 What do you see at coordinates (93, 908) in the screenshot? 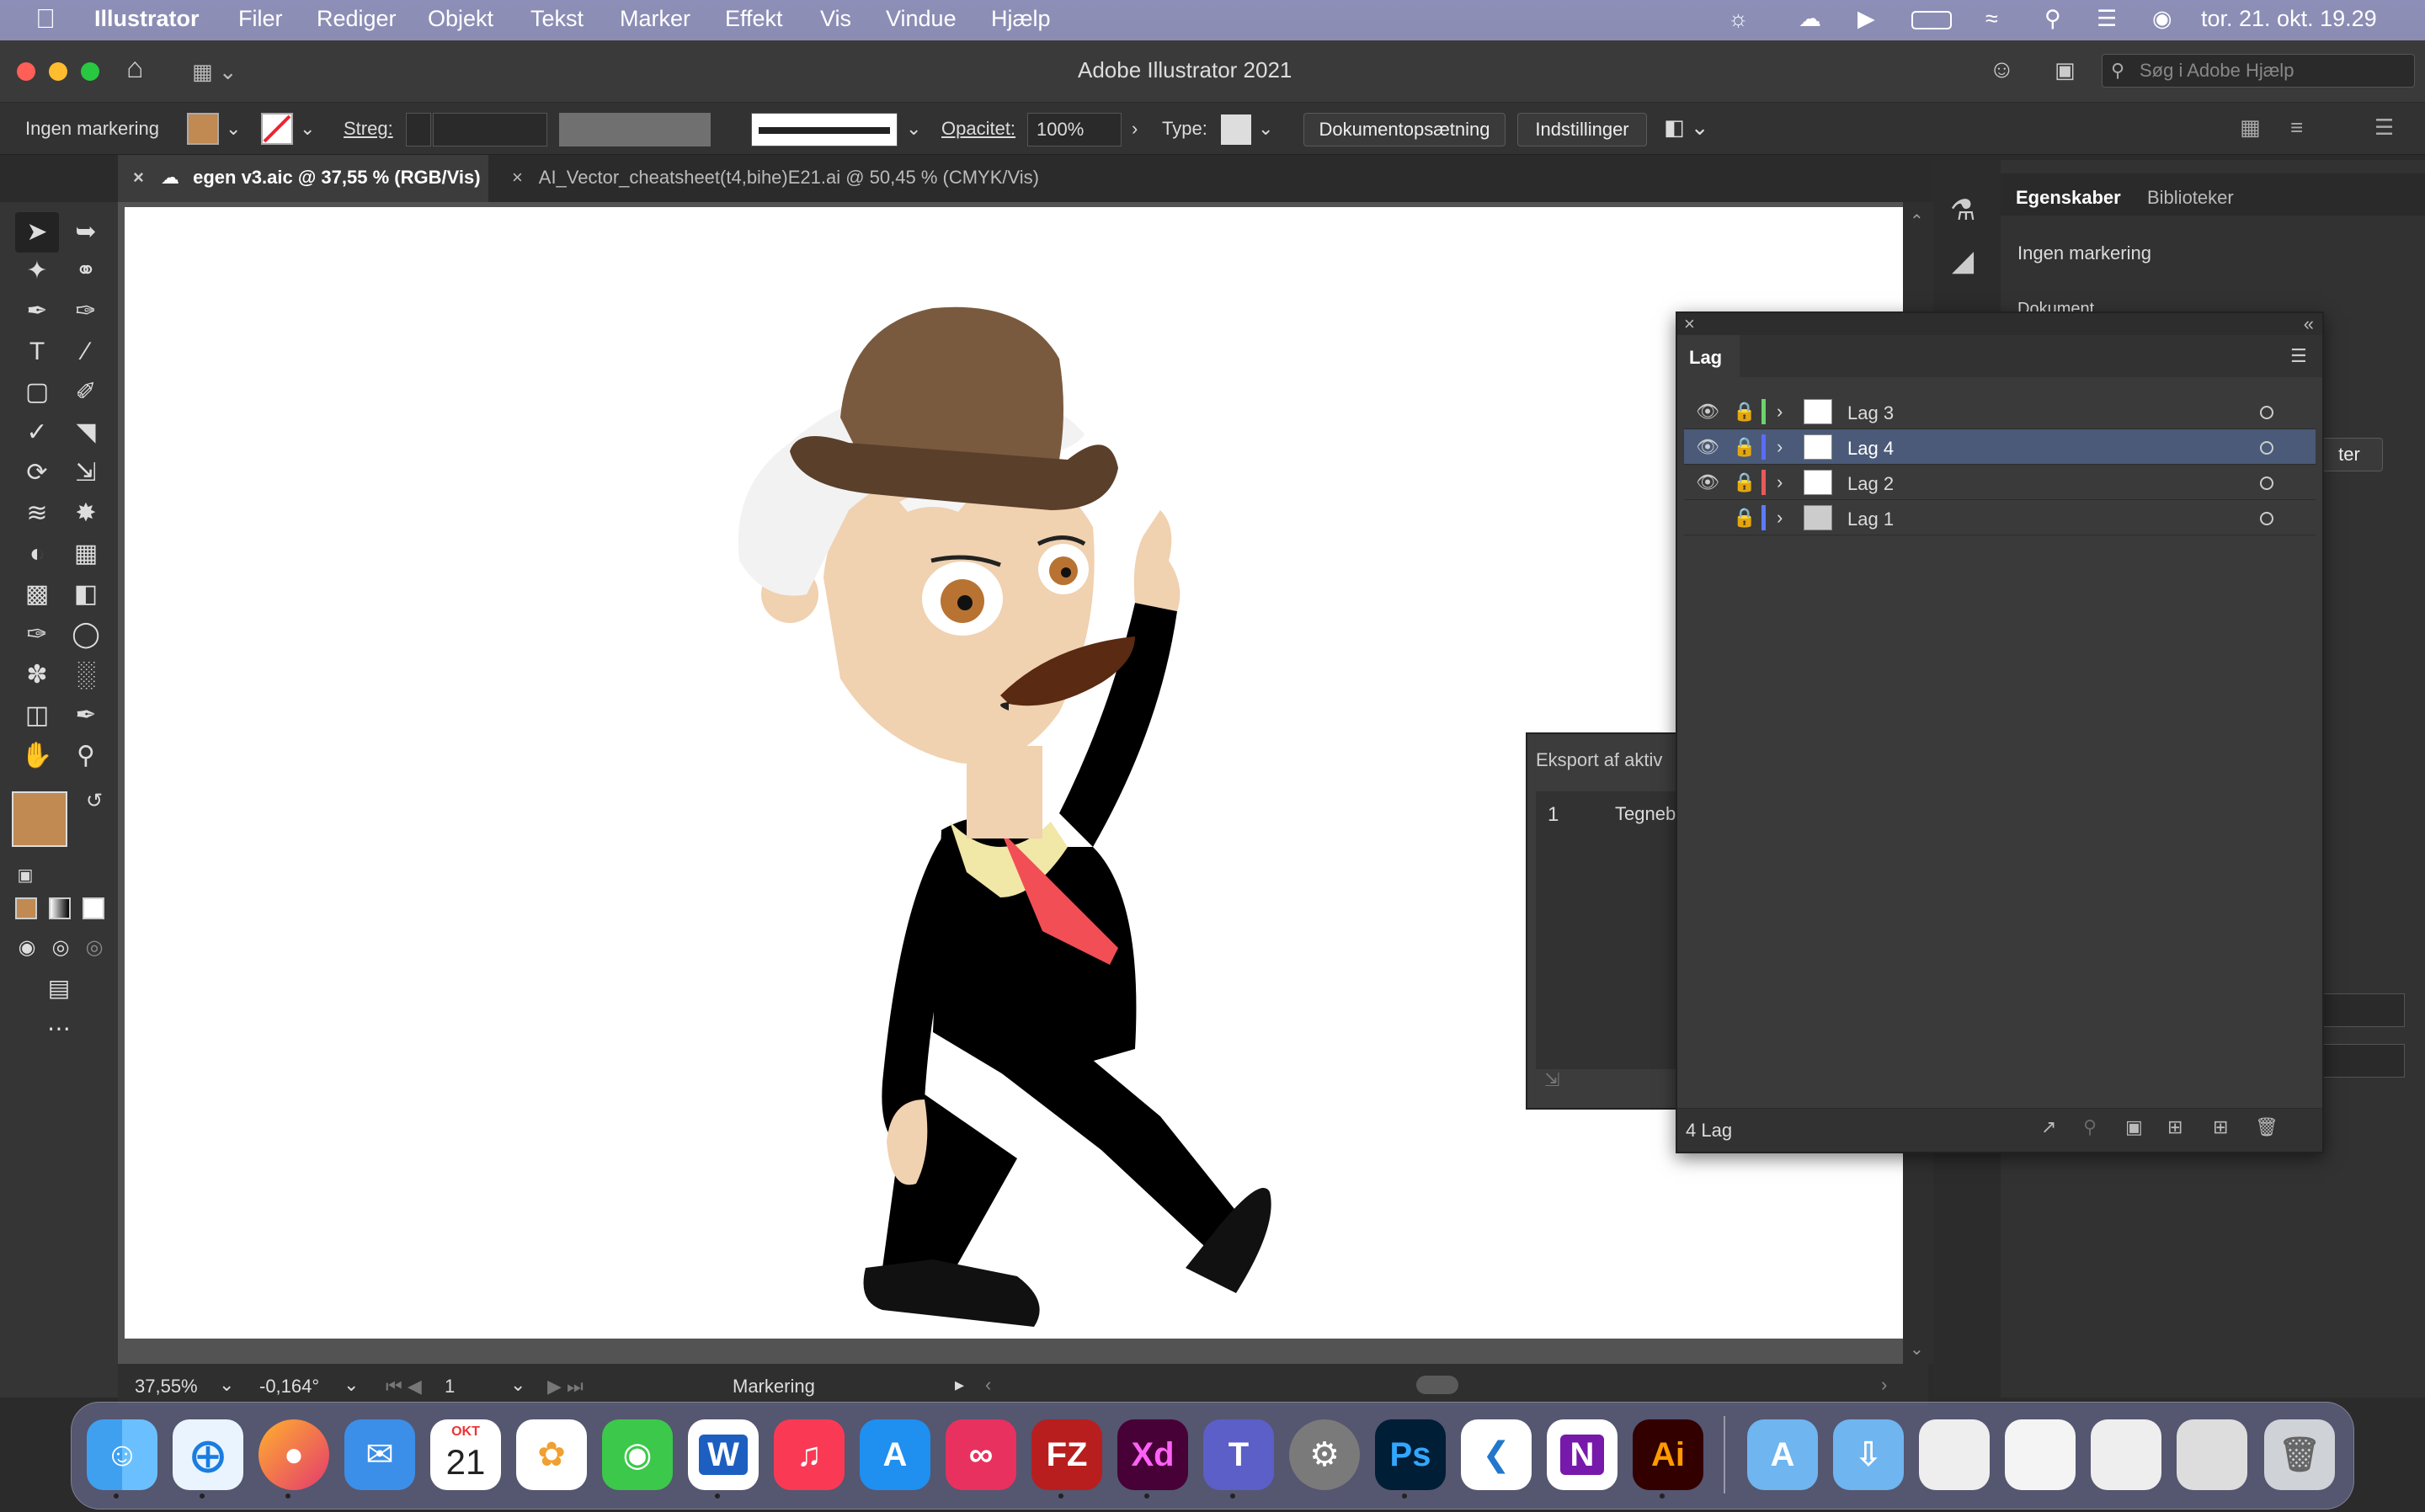
I see `none-mode-button` at bounding box center [93, 908].